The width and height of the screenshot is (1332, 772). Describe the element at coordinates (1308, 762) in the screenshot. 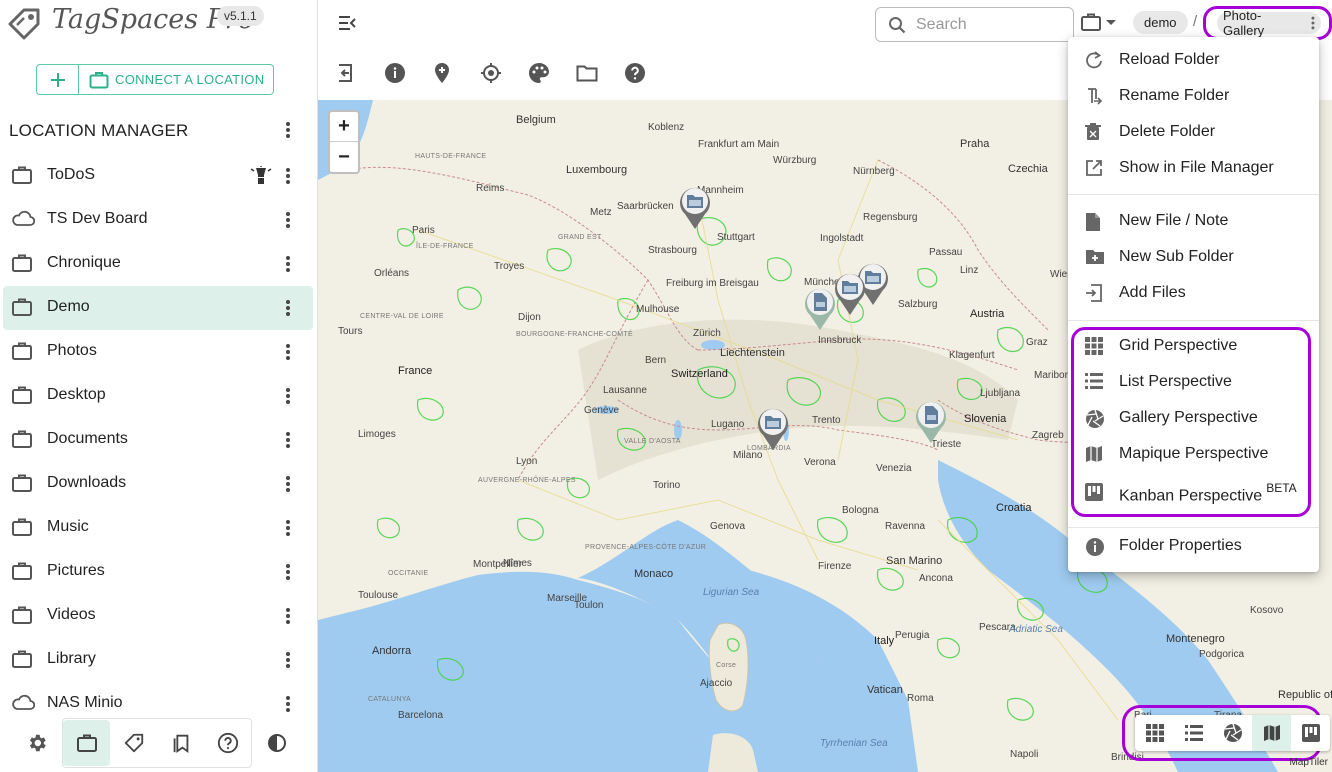

I see `map-attribution: MapTiler` at that location.